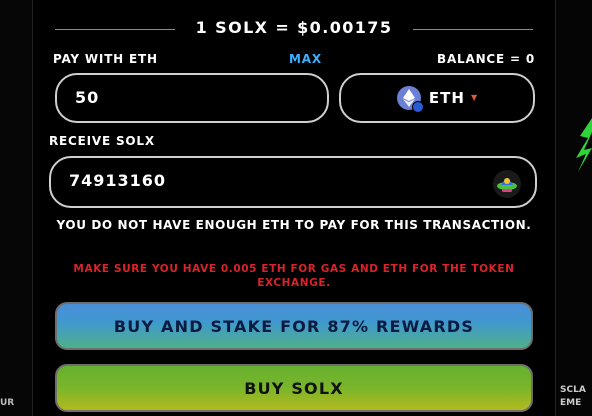  What do you see at coordinates (305, 59) in the screenshot?
I see `max-button: MAX` at bounding box center [305, 59].